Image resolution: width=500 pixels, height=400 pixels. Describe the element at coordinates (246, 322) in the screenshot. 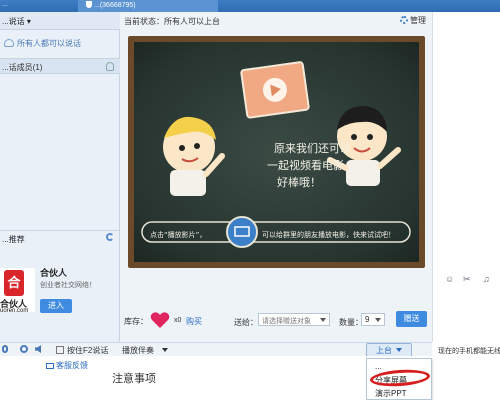

I see `give-to-label: 送给：` at that location.